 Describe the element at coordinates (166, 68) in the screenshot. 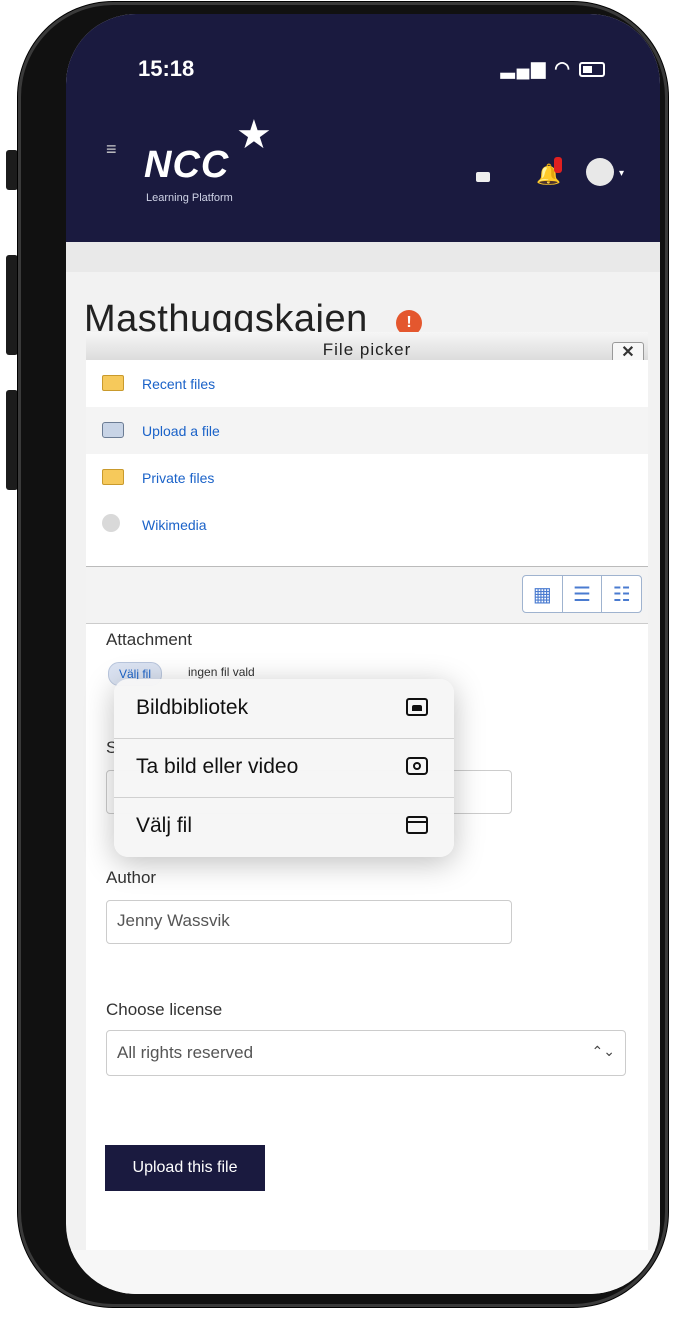

I see `status-time: 15:18` at that location.